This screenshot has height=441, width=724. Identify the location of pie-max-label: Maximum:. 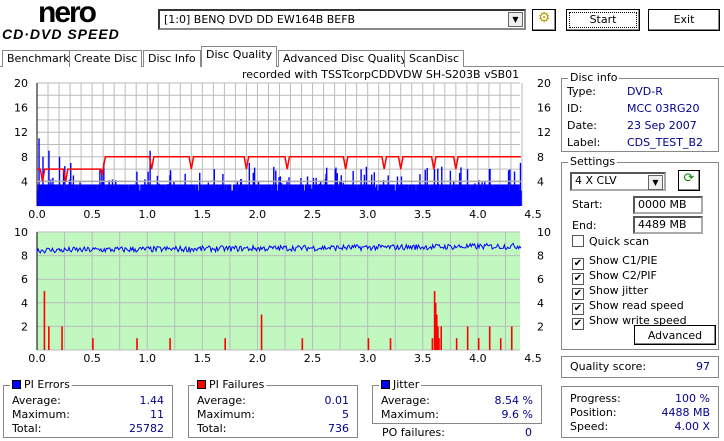
(41, 414).